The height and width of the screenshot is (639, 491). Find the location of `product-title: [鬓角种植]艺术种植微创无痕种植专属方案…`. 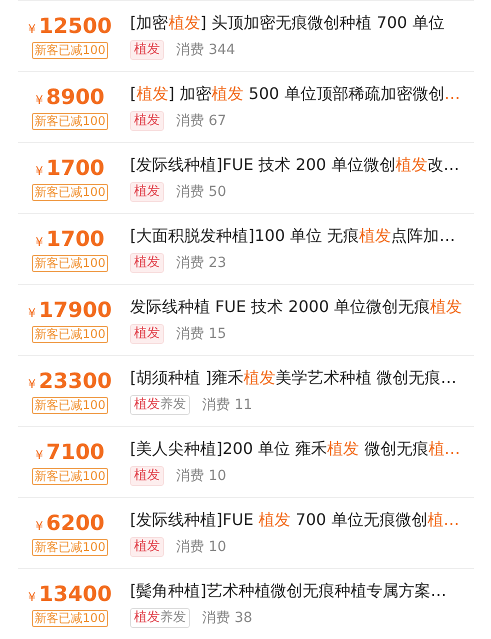

product-title: [鬓角种植]艺术种植微创无痕种植专属方案… is located at coordinates (288, 591).